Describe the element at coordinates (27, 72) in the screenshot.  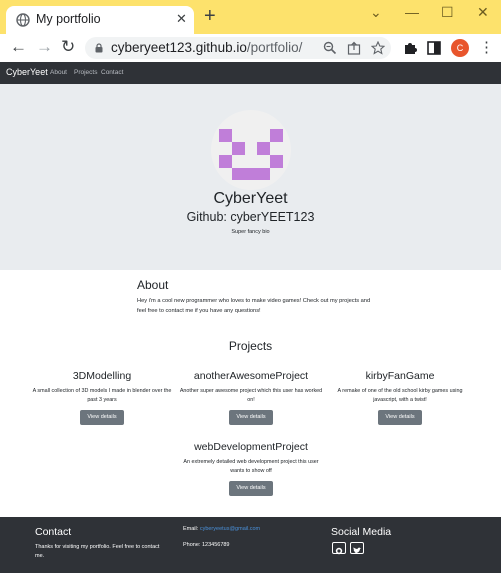
I see `navbar-brand: CyberYeet` at that location.